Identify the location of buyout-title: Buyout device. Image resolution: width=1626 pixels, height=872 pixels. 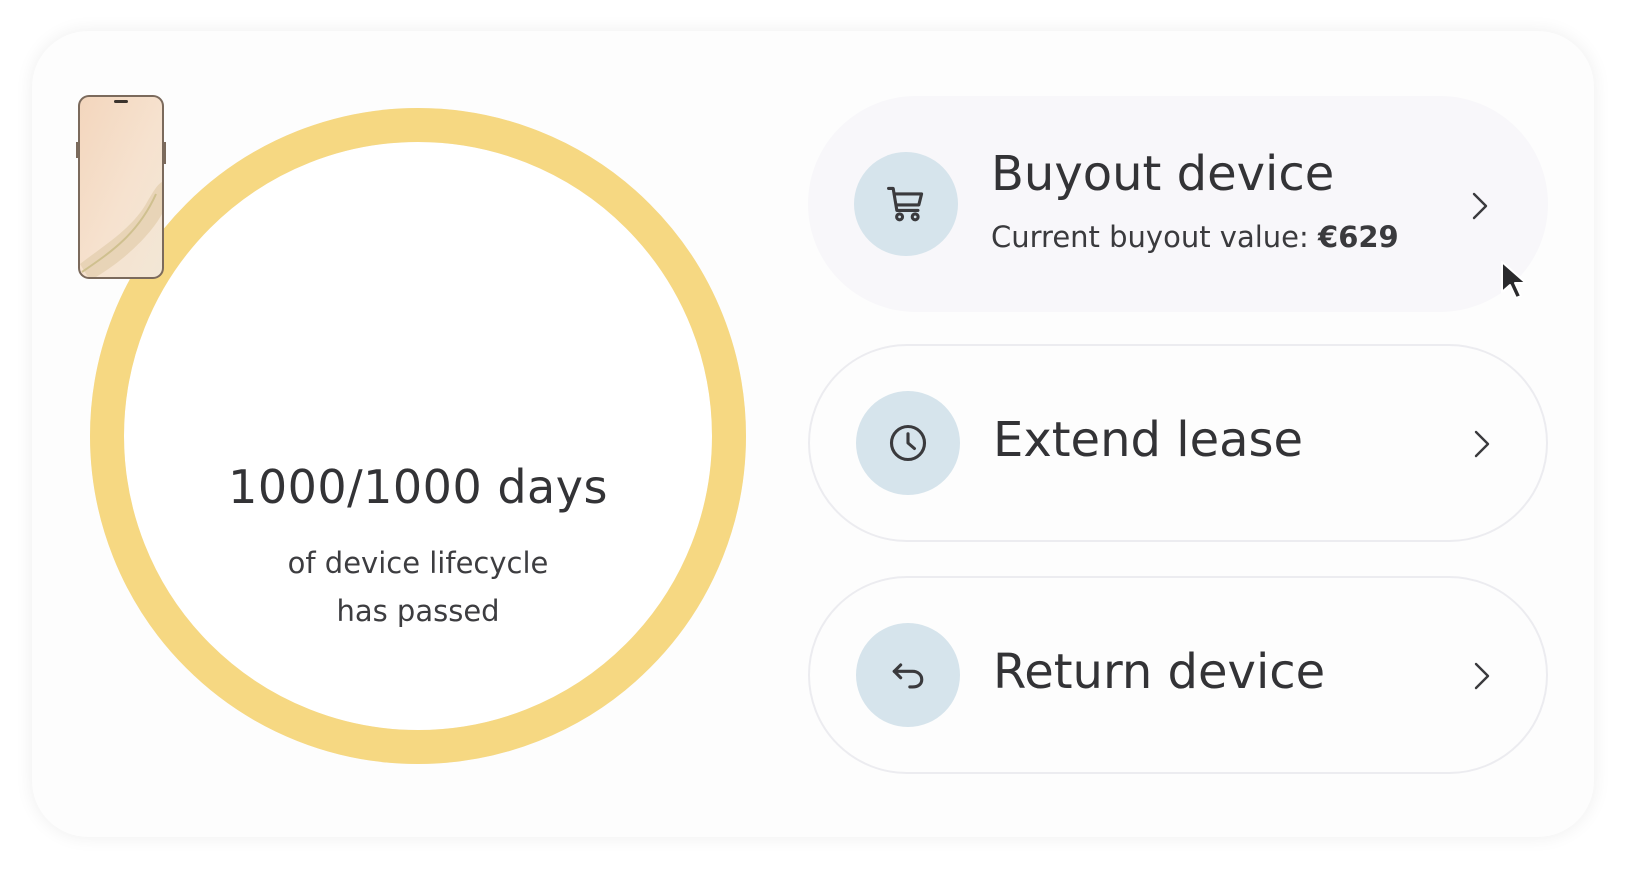
(1163, 174).